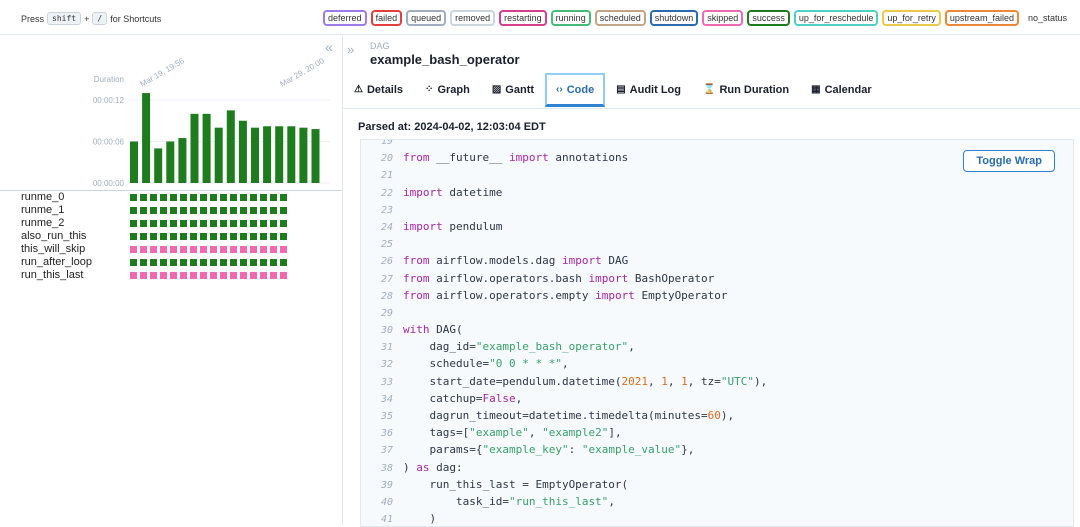 Image resolution: width=1080 pixels, height=527 pixels. Describe the element at coordinates (674, 18) in the screenshot. I see `legend-shutdown: shutdown` at that location.